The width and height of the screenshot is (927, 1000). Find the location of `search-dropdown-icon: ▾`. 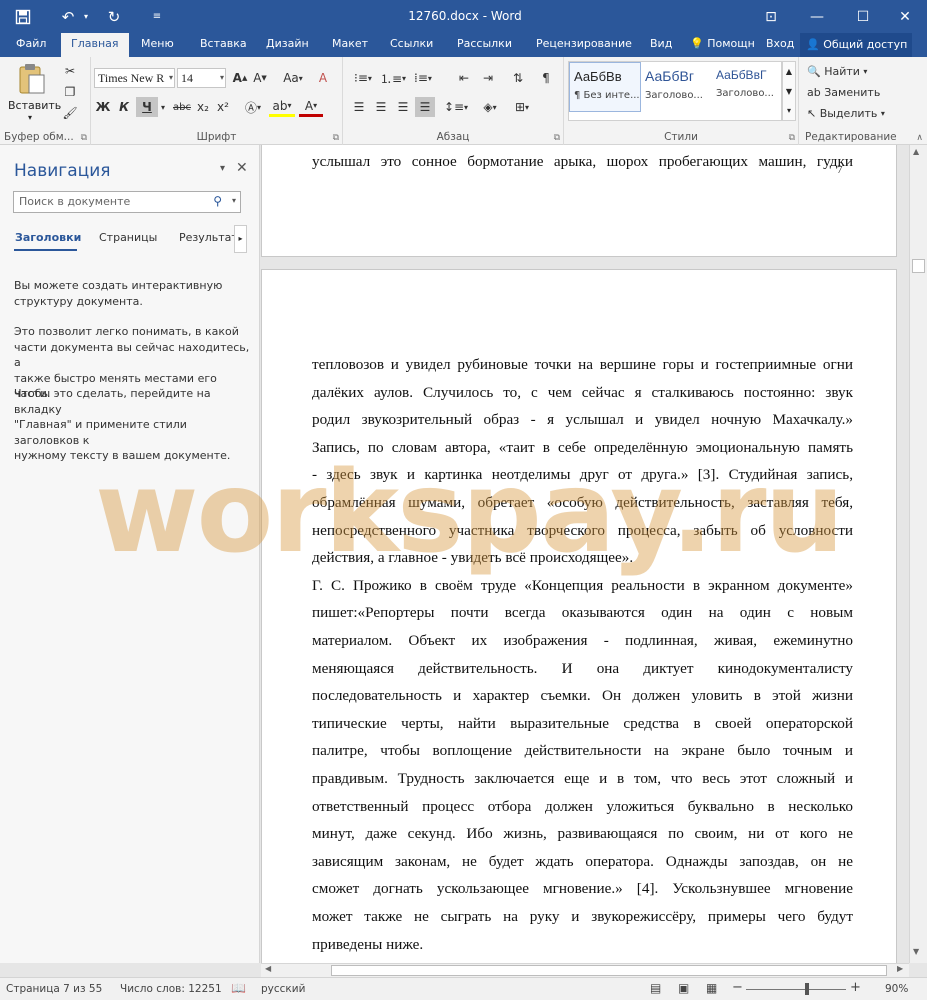

search-dropdown-icon: ▾ is located at coordinates (234, 200).